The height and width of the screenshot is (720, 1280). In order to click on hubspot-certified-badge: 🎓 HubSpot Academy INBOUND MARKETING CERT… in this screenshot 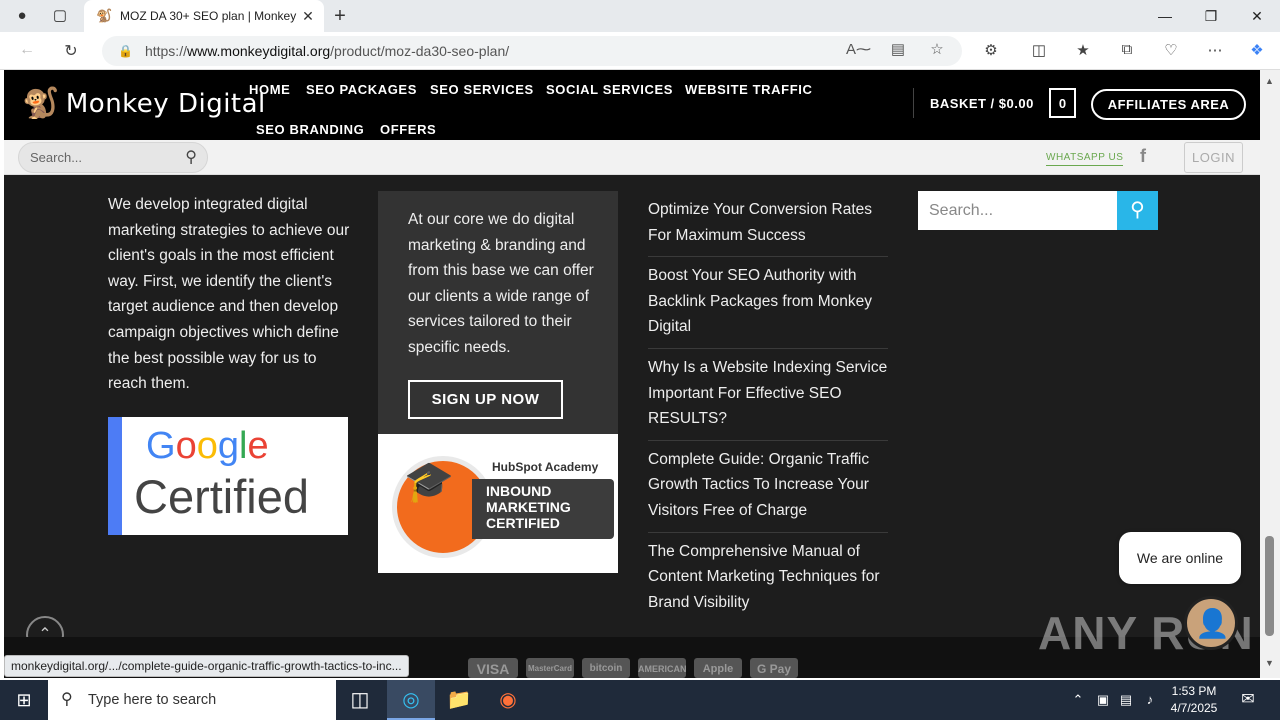, I will do `click(498, 503)`.